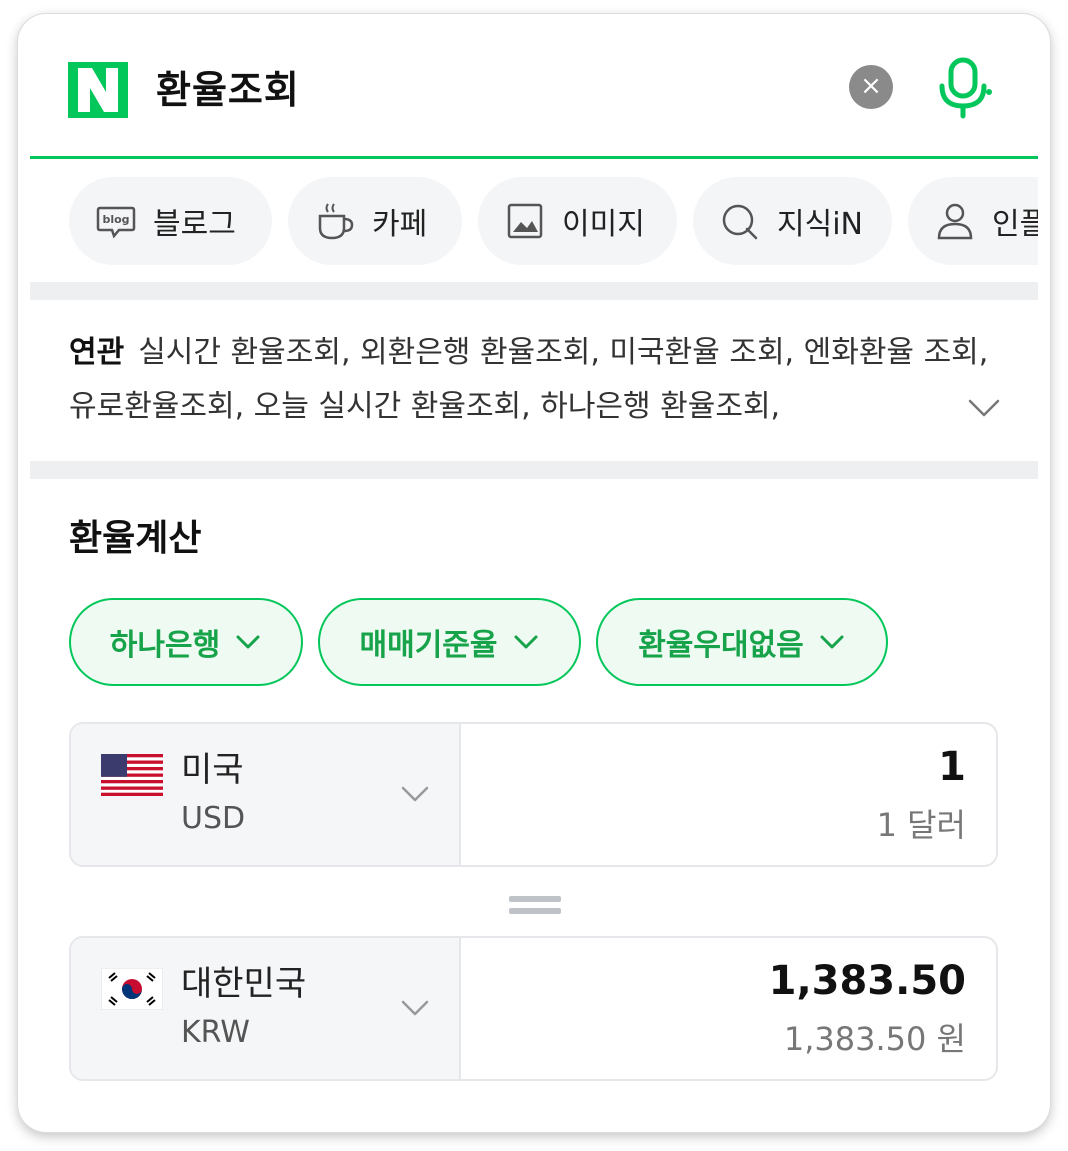 The image size is (1068, 1151). Describe the element at coordinates (874, 1039) in the screenshot. I see `to-amount-text: 1,383.50 원` at that location.